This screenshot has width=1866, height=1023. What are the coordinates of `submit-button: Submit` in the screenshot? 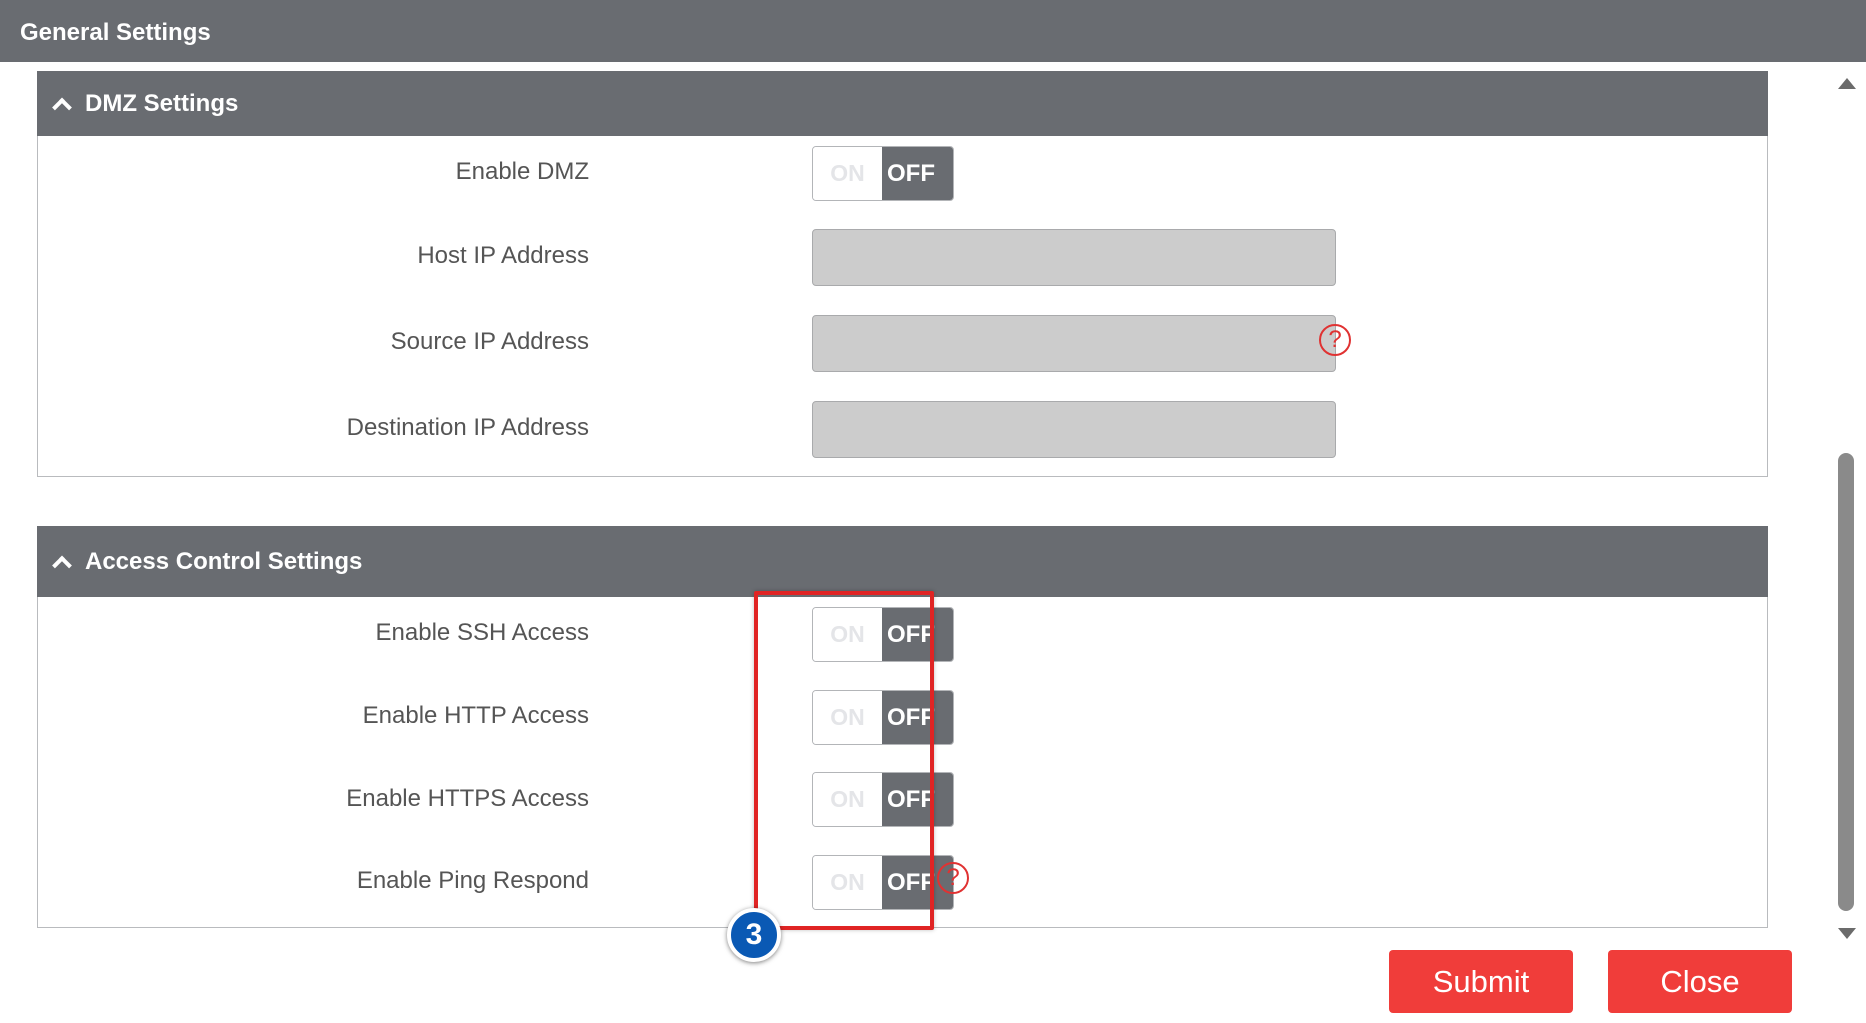 It's located at (1481, 981).